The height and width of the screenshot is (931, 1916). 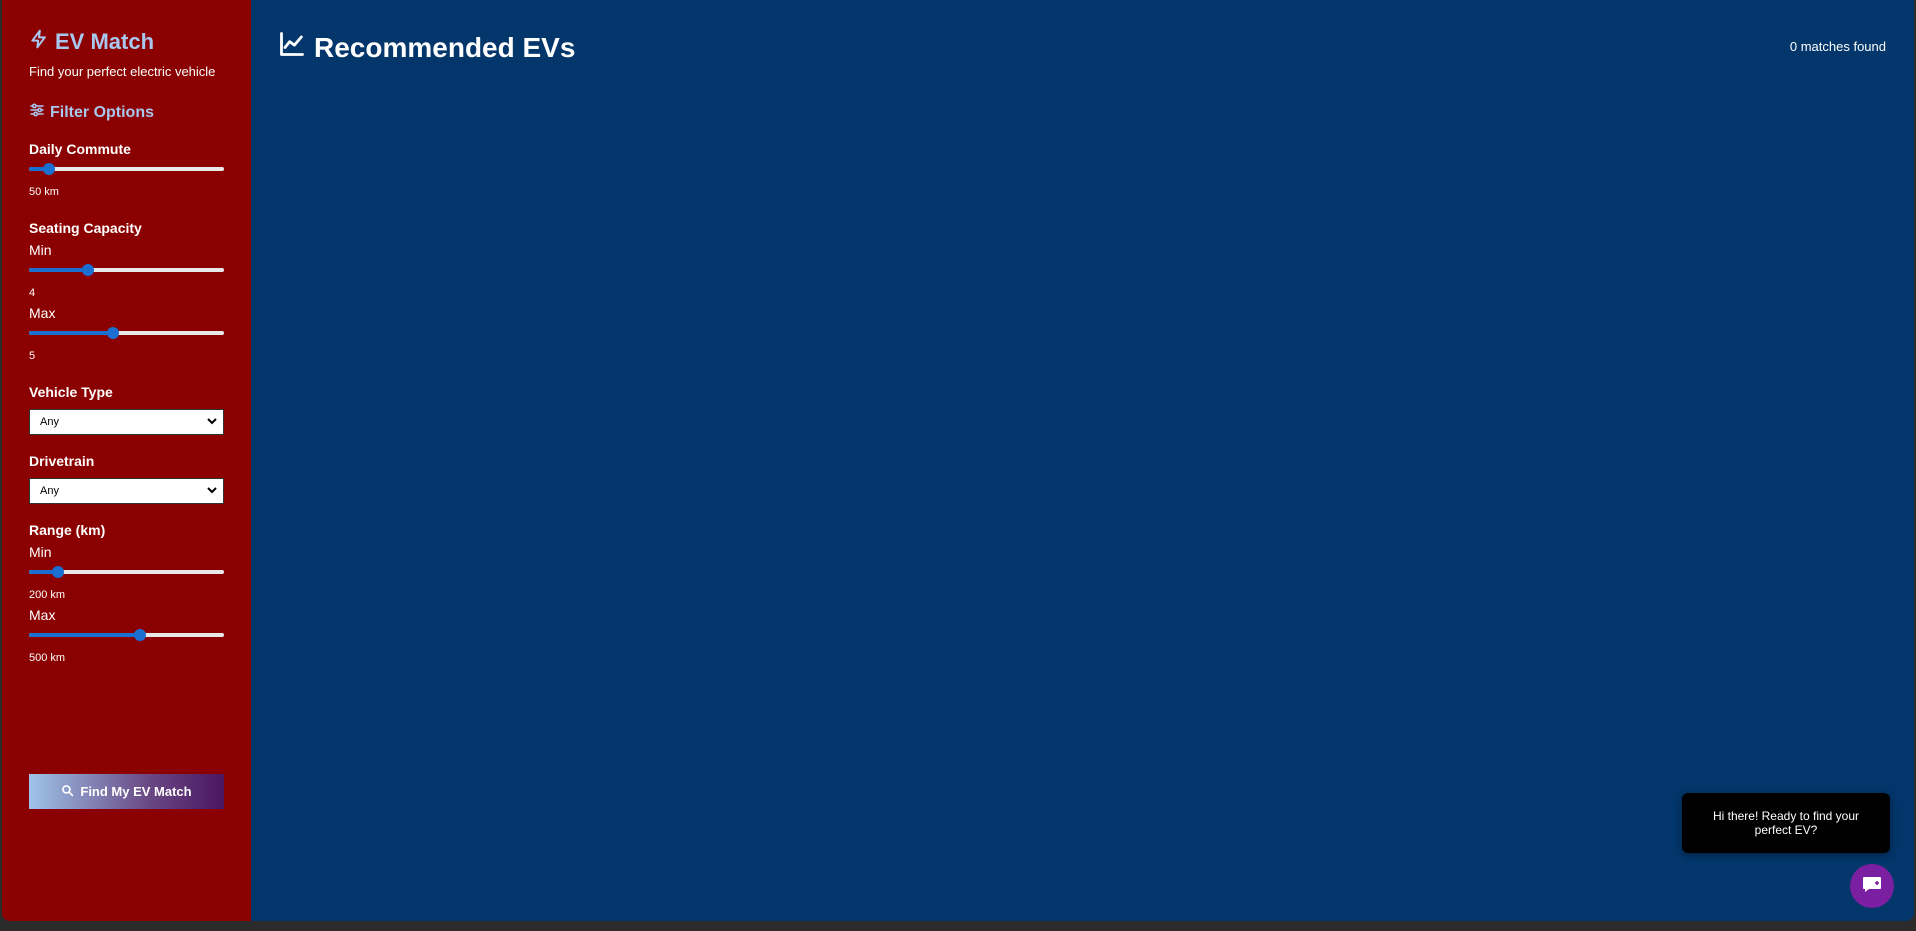 What do you see at coordinates (126, 270) in the screenshot?
I see `seating-min-slider` at bounding box center [126, 270].